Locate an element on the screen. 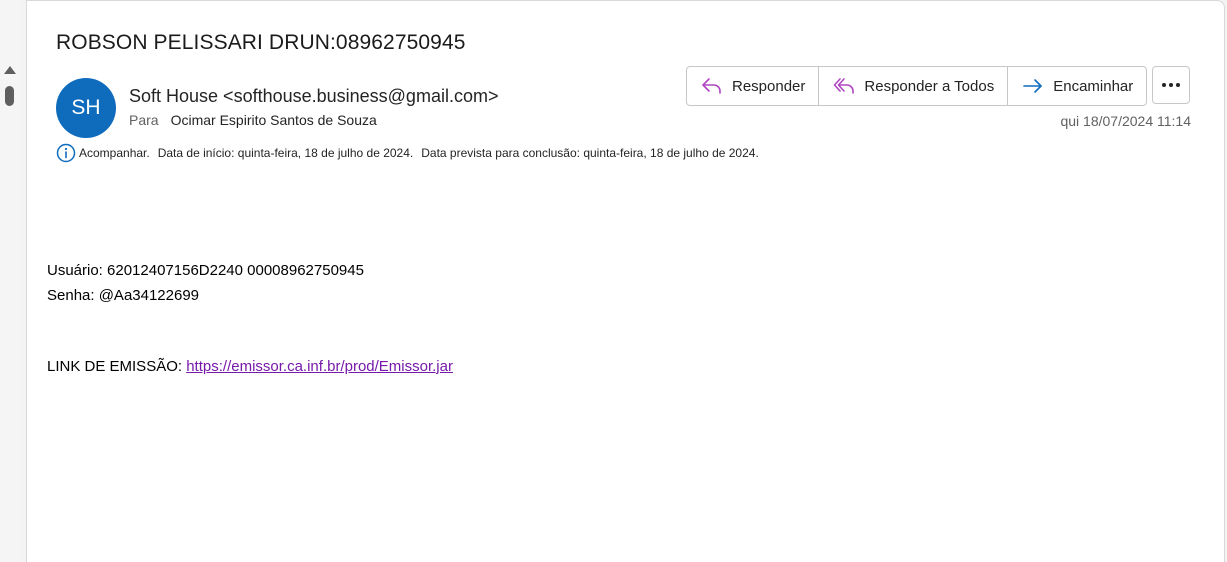 Image resolution: width=1227 pixels, height=562 pixels. body-username-line: Usuário: 62012407156D2240 00008962750945 is located at coordinates (205, 270).